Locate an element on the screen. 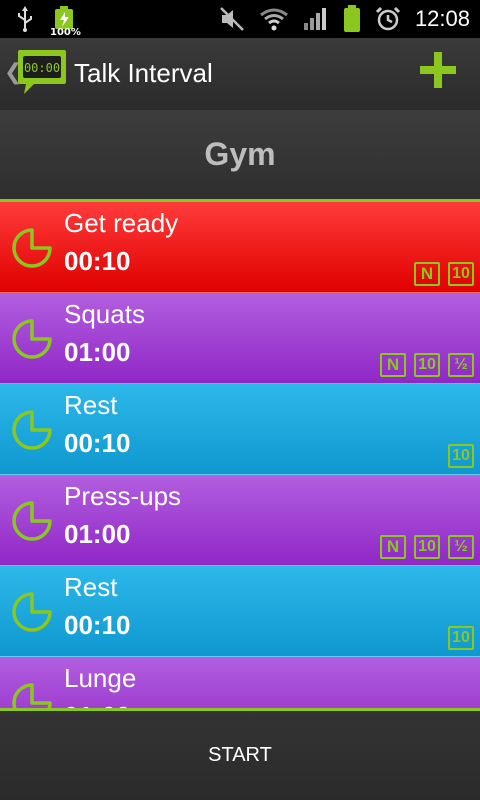  interval-name: Lunge is located at coordinates (100, 678).